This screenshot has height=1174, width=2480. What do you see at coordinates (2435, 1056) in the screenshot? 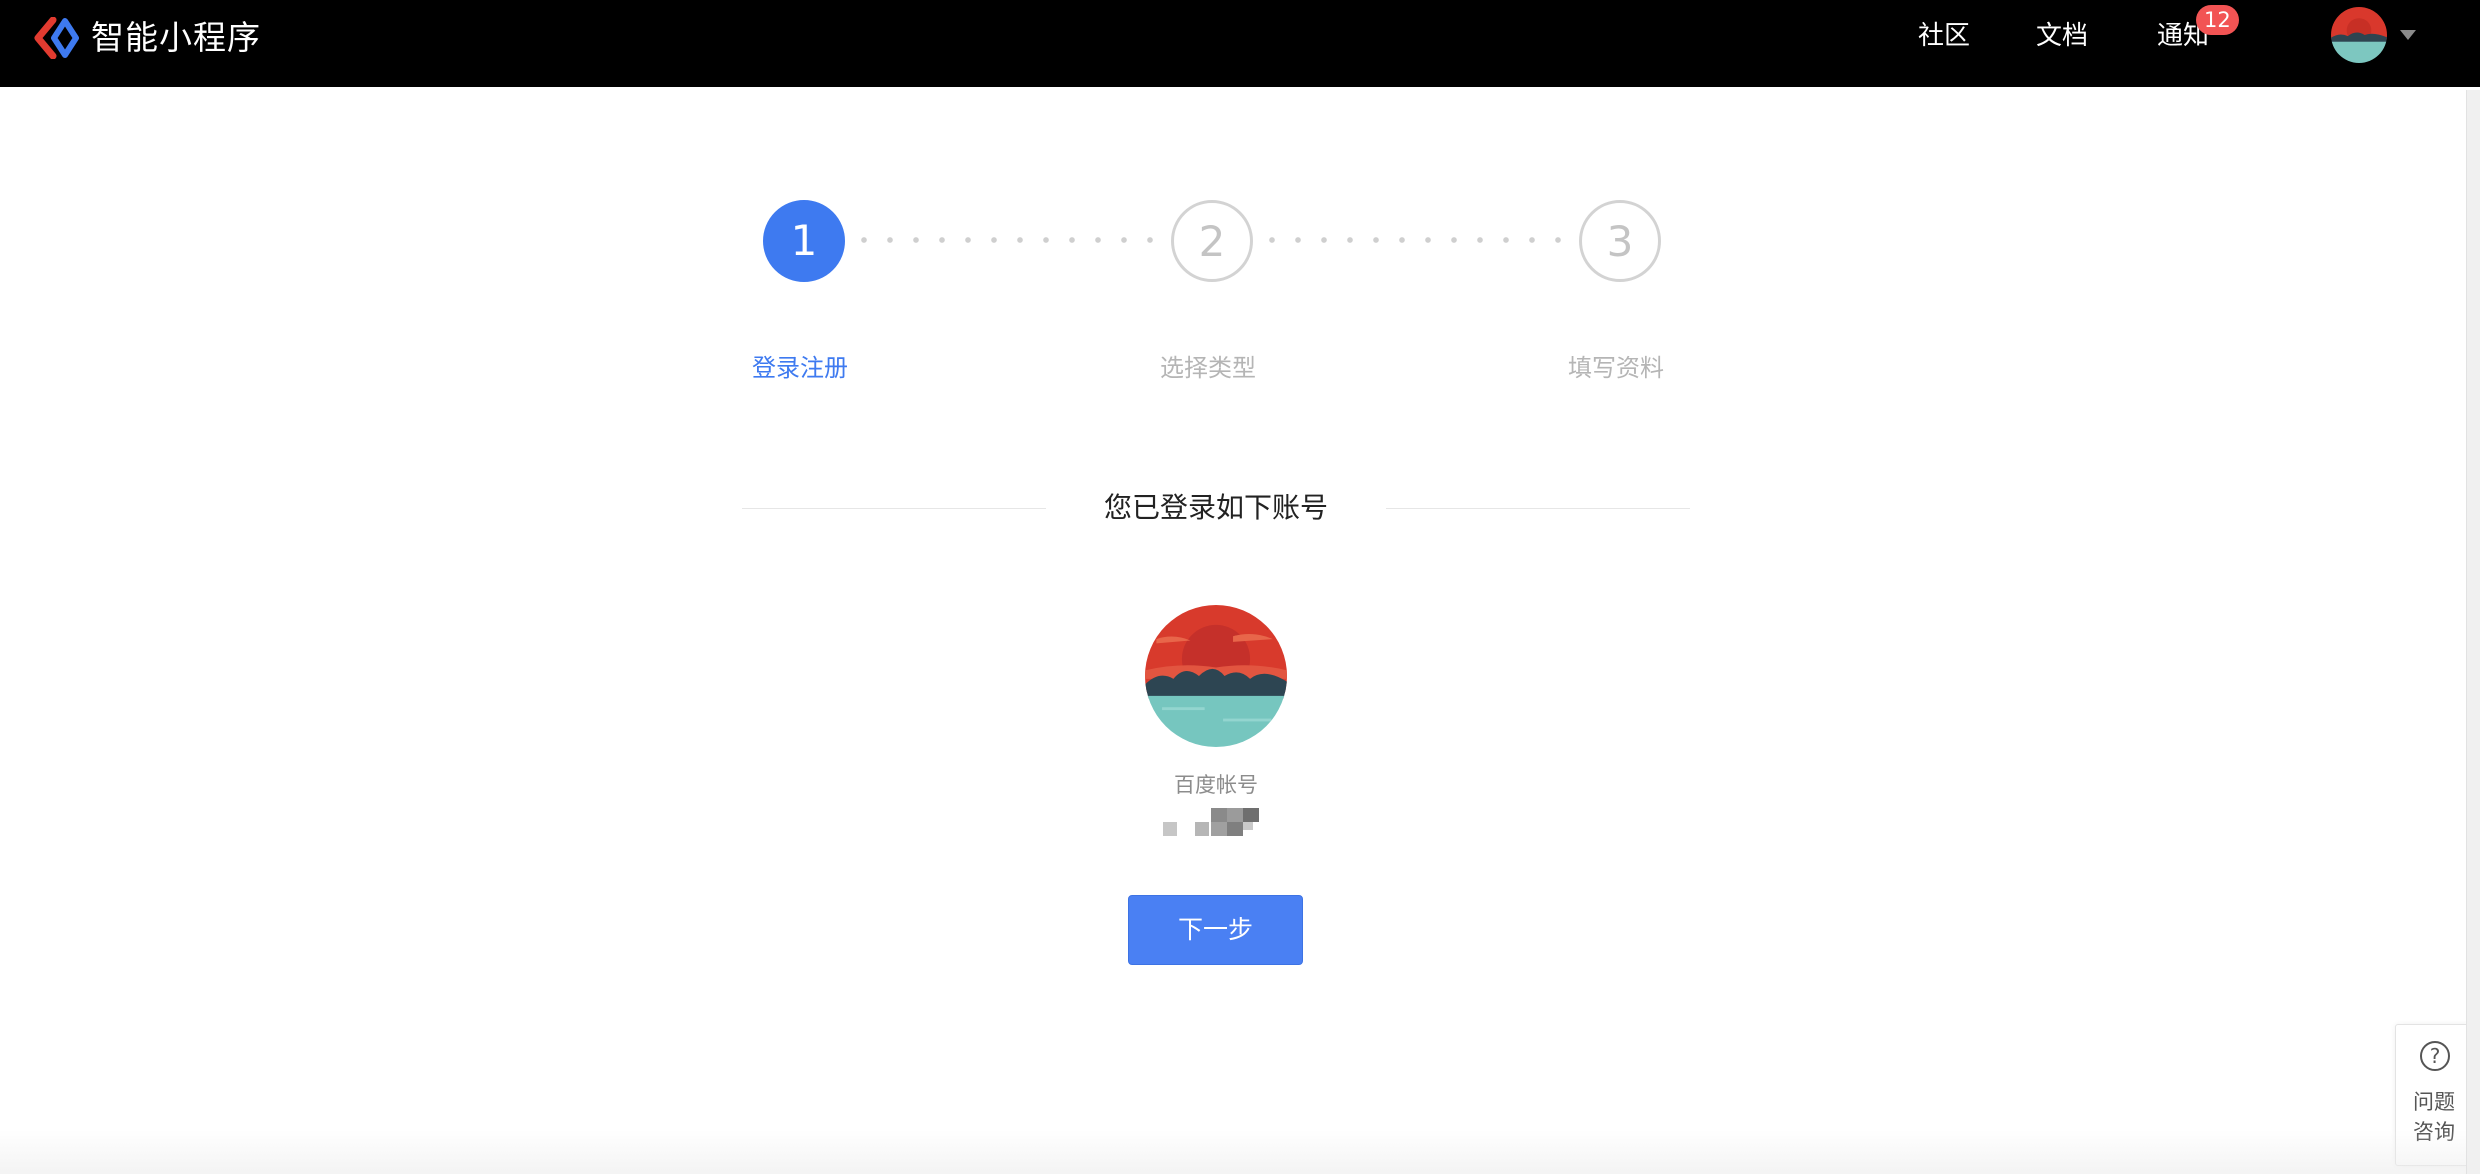
I see `question-mark-icon: ?` at bounding box center [2435, 1056].